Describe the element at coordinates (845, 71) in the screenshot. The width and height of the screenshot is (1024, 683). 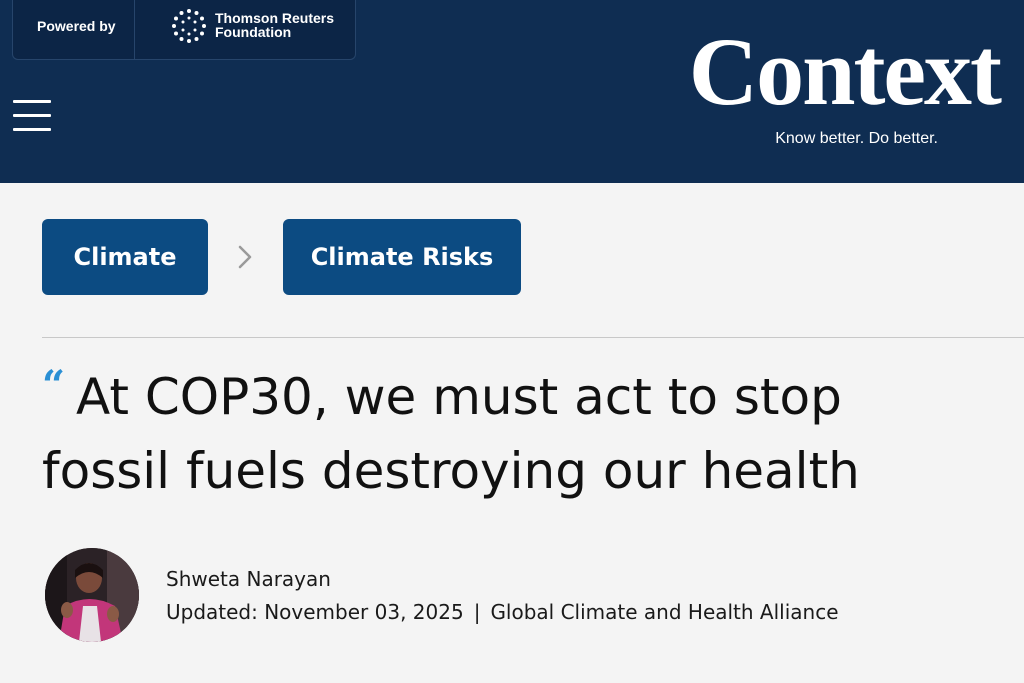
I see `brand-name: Context` at that location.